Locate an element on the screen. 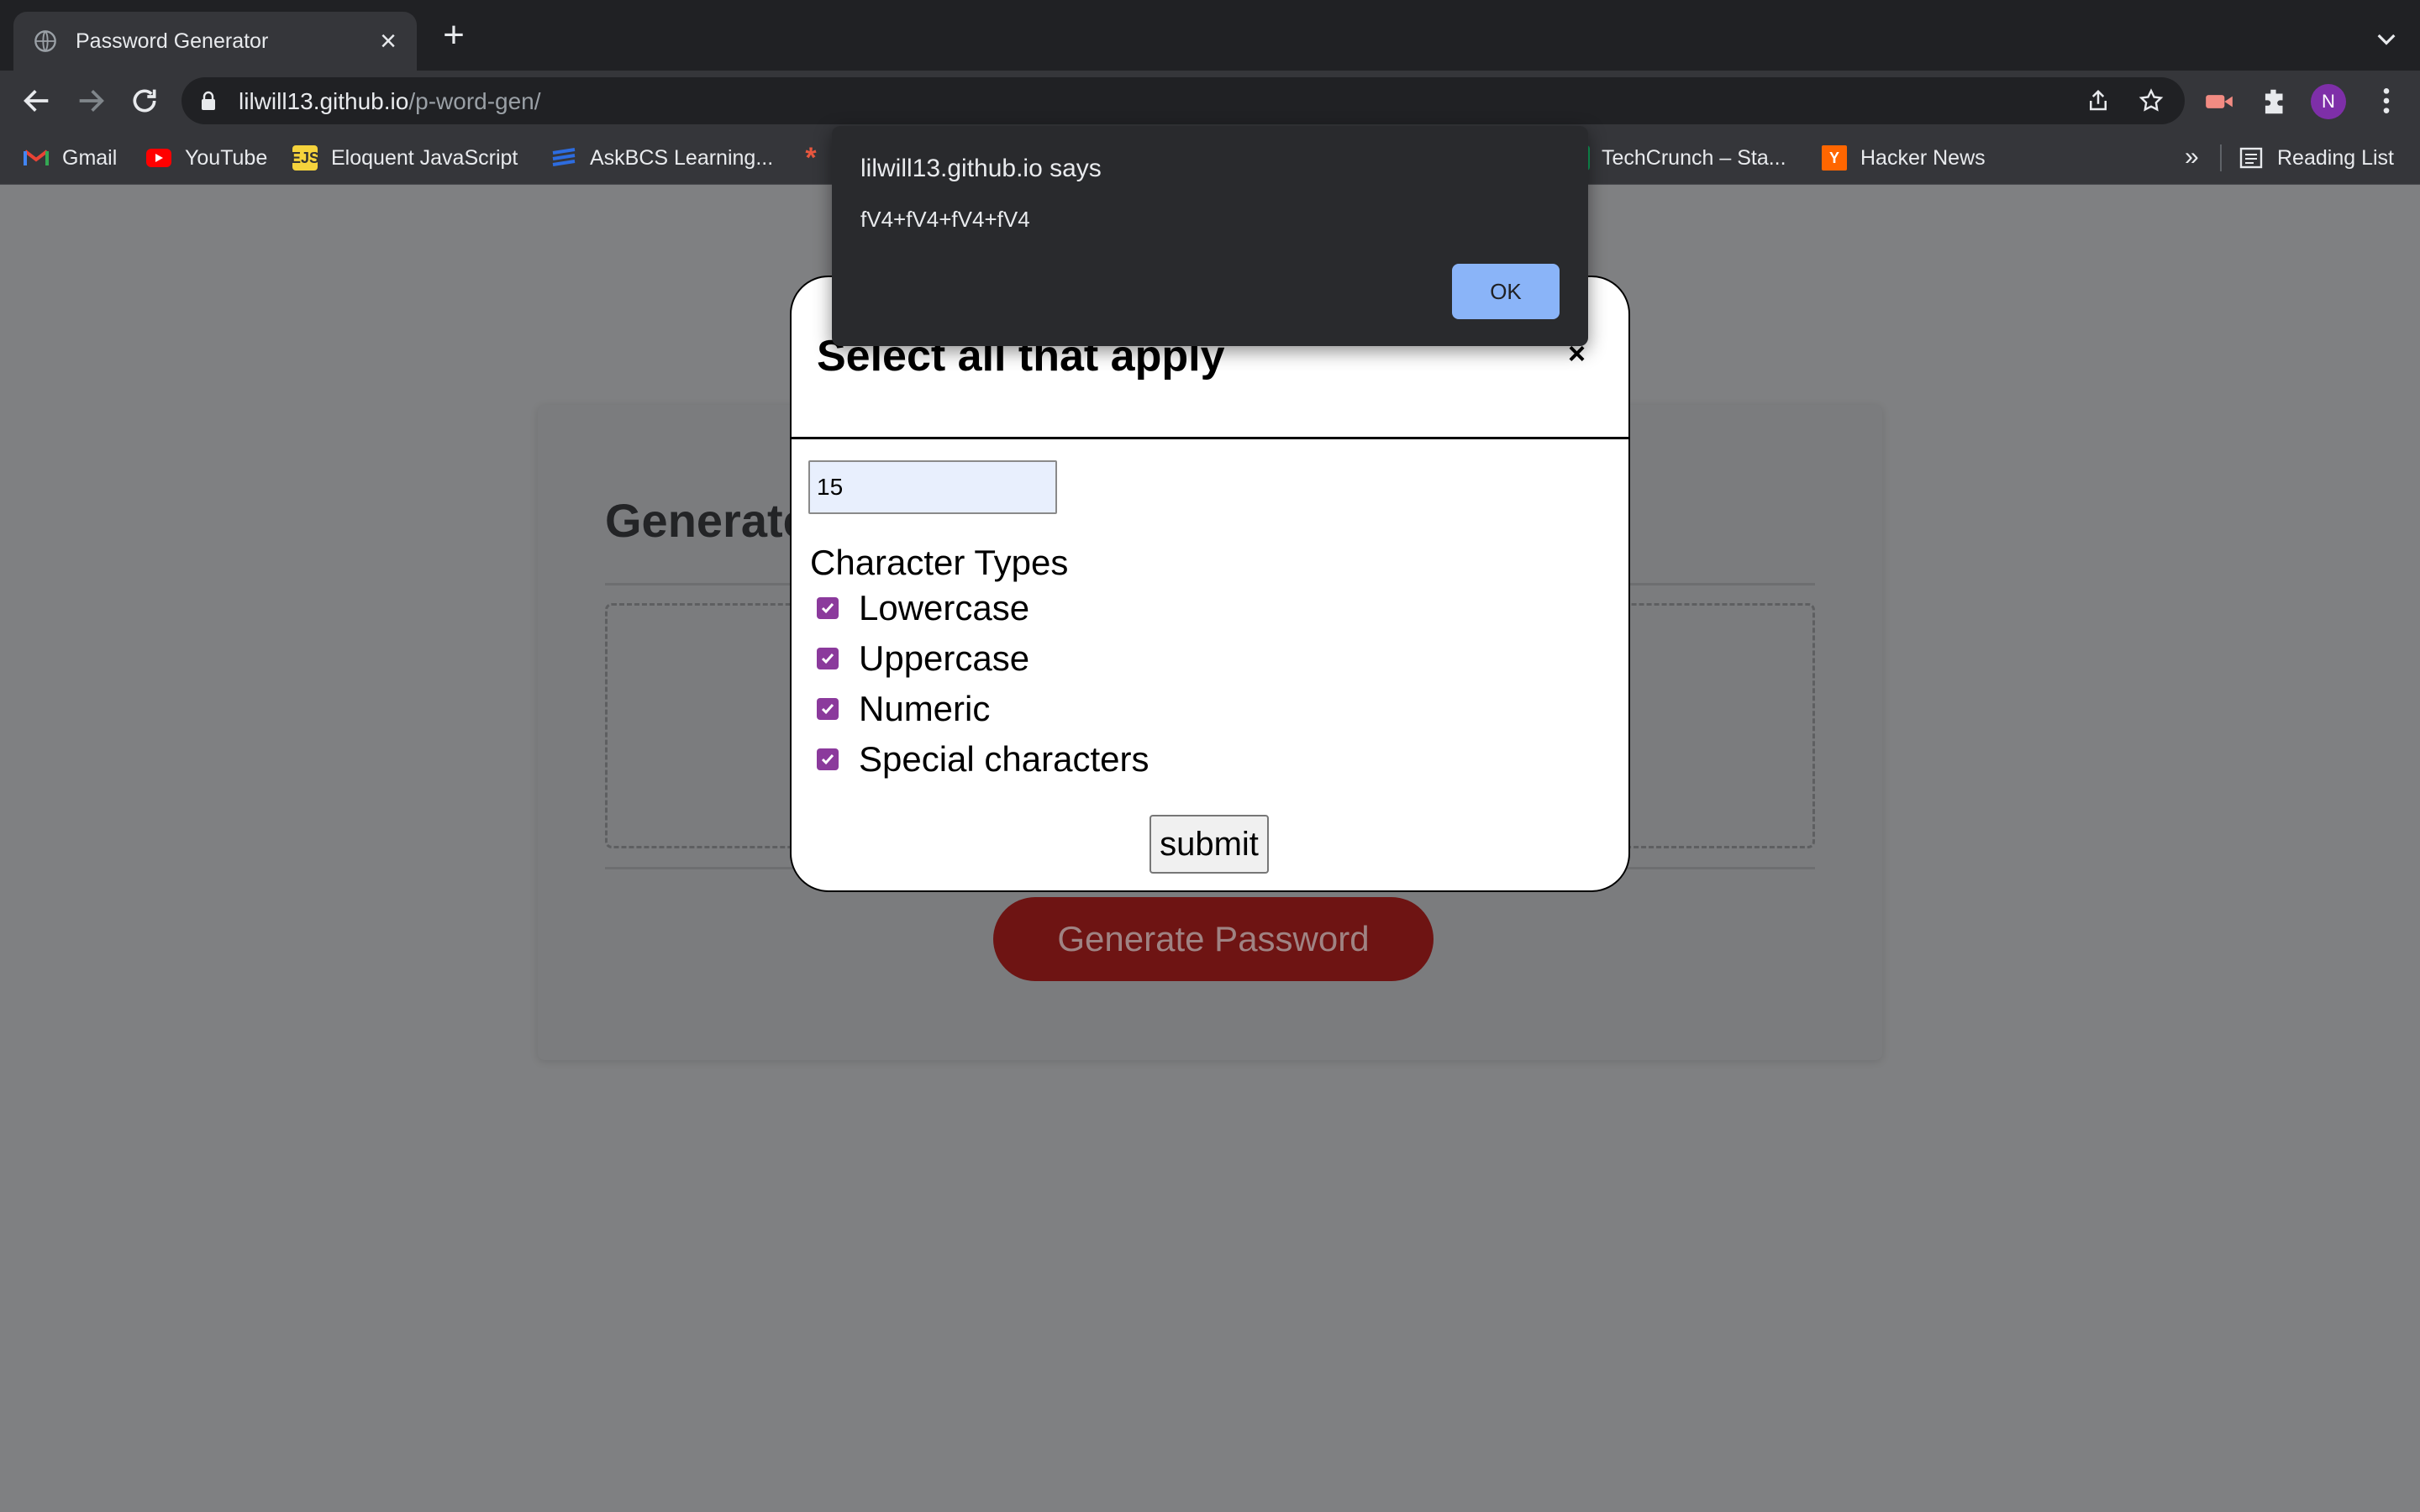 Image resolution: width=2420 pixels, height=1512 pixels. menu-kebab-icon is located at coordinates (2387, 101).